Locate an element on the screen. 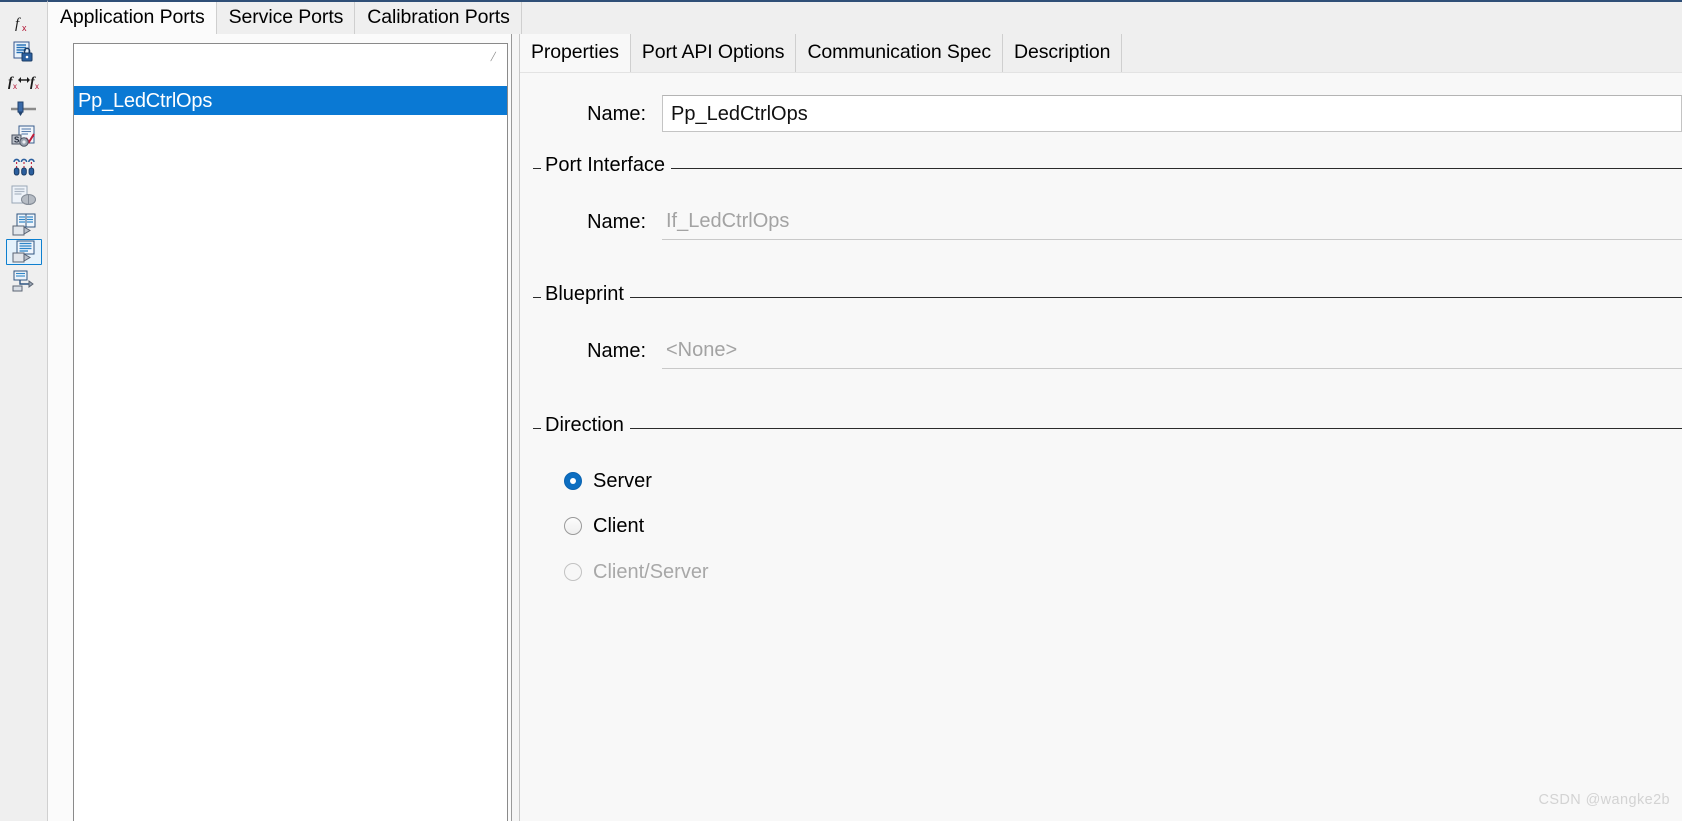 Image resolution: width=1682 pixels, height=821 pixels. radio-direction-client: Client is located at coordinates (604, 526).